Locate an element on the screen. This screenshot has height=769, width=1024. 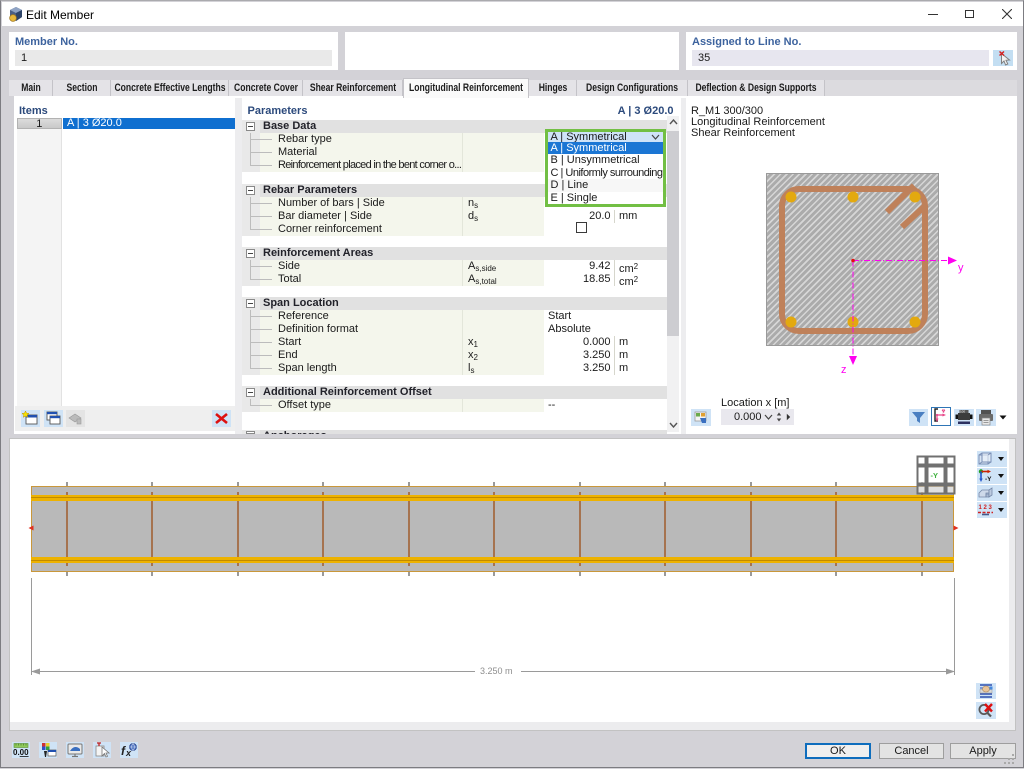
svg-text: 1 2 3 is located at coordinates (986, 508).